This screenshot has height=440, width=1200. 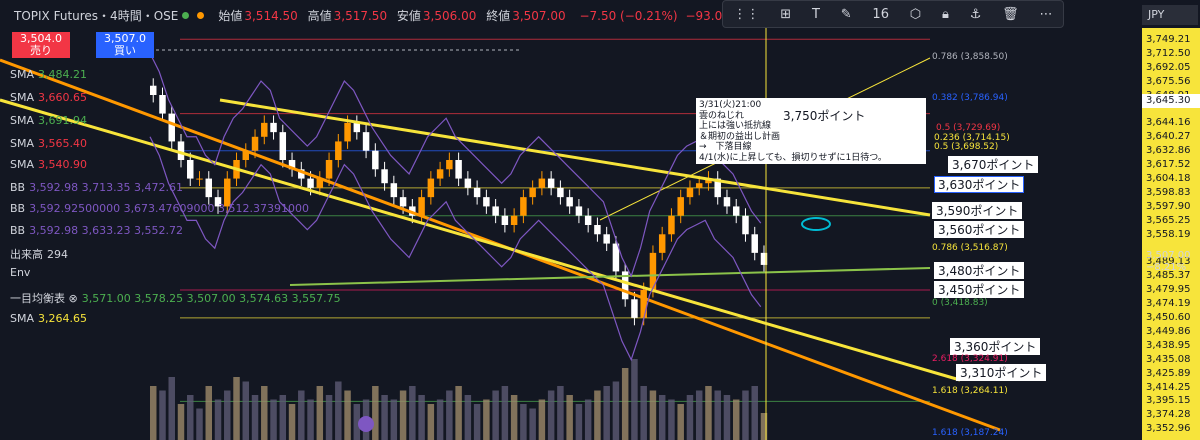 I want to click on price-tick: 3,597.90, so click(x=1168, y=206).